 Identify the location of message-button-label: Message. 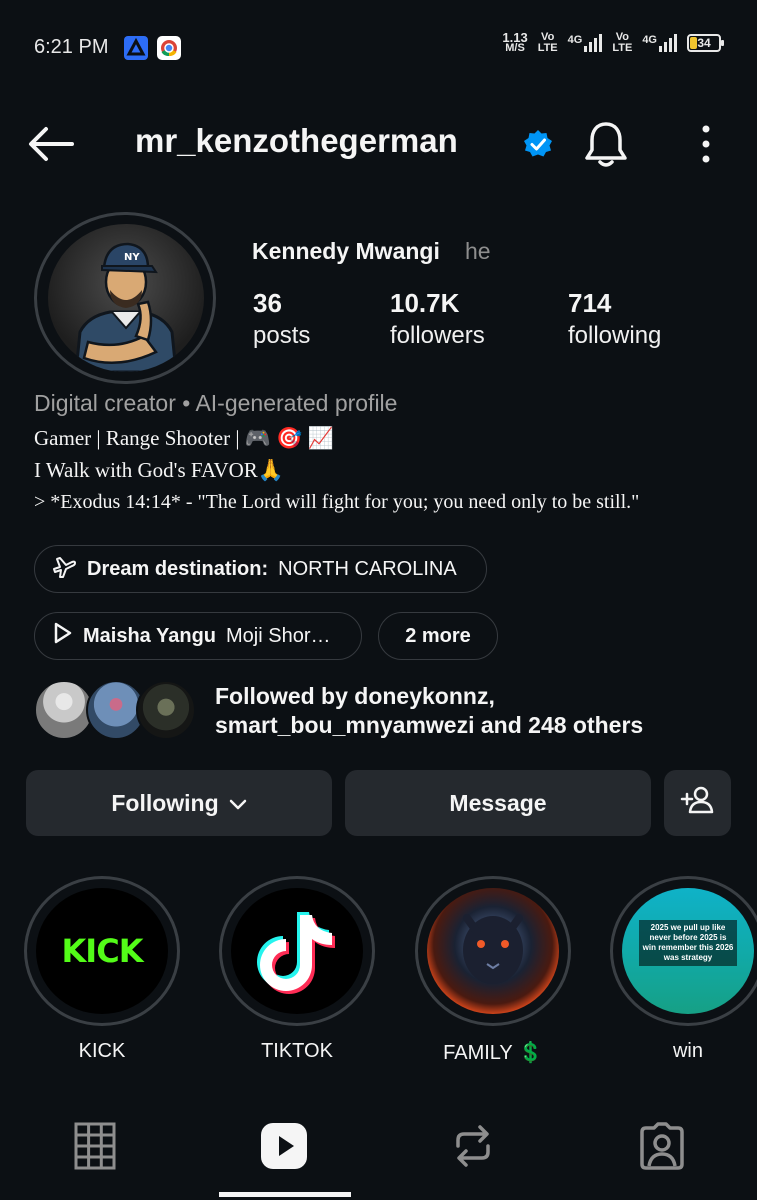
(498, 802).